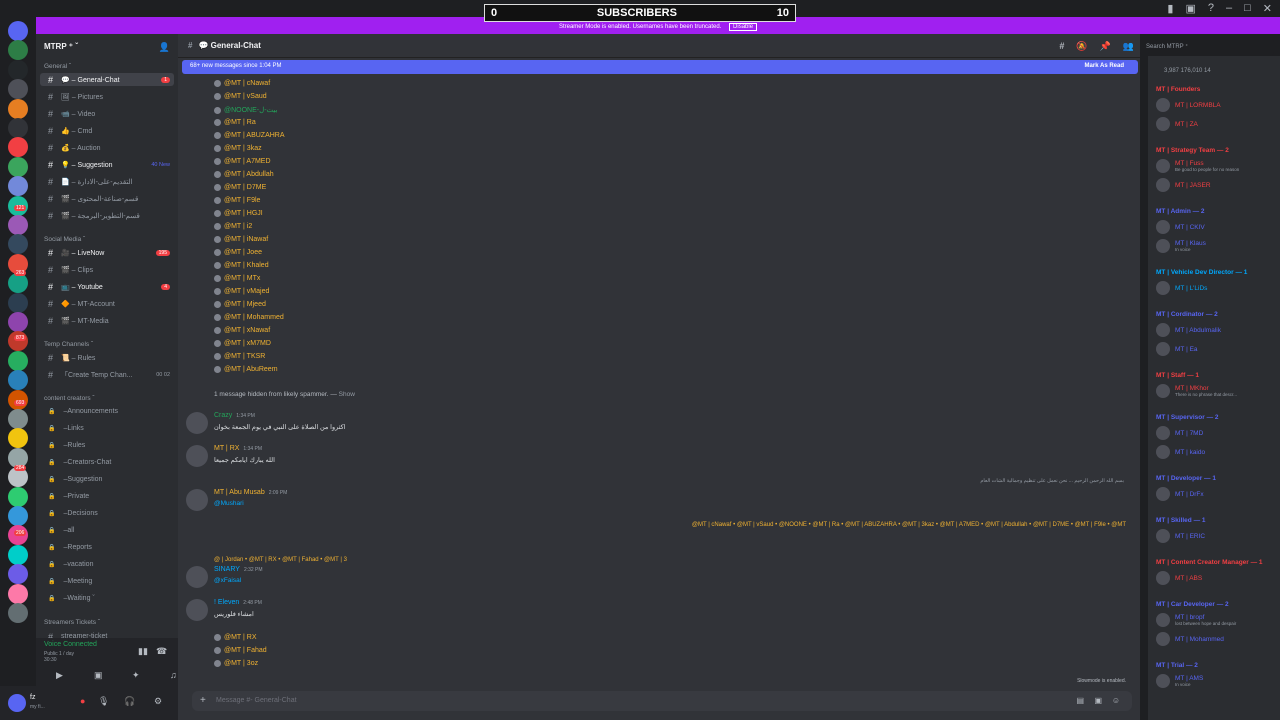 Image resolution: width=1280 pixels, height=720 pixels. I want to click on member-item: MT | ZA, so click(1218, 124).